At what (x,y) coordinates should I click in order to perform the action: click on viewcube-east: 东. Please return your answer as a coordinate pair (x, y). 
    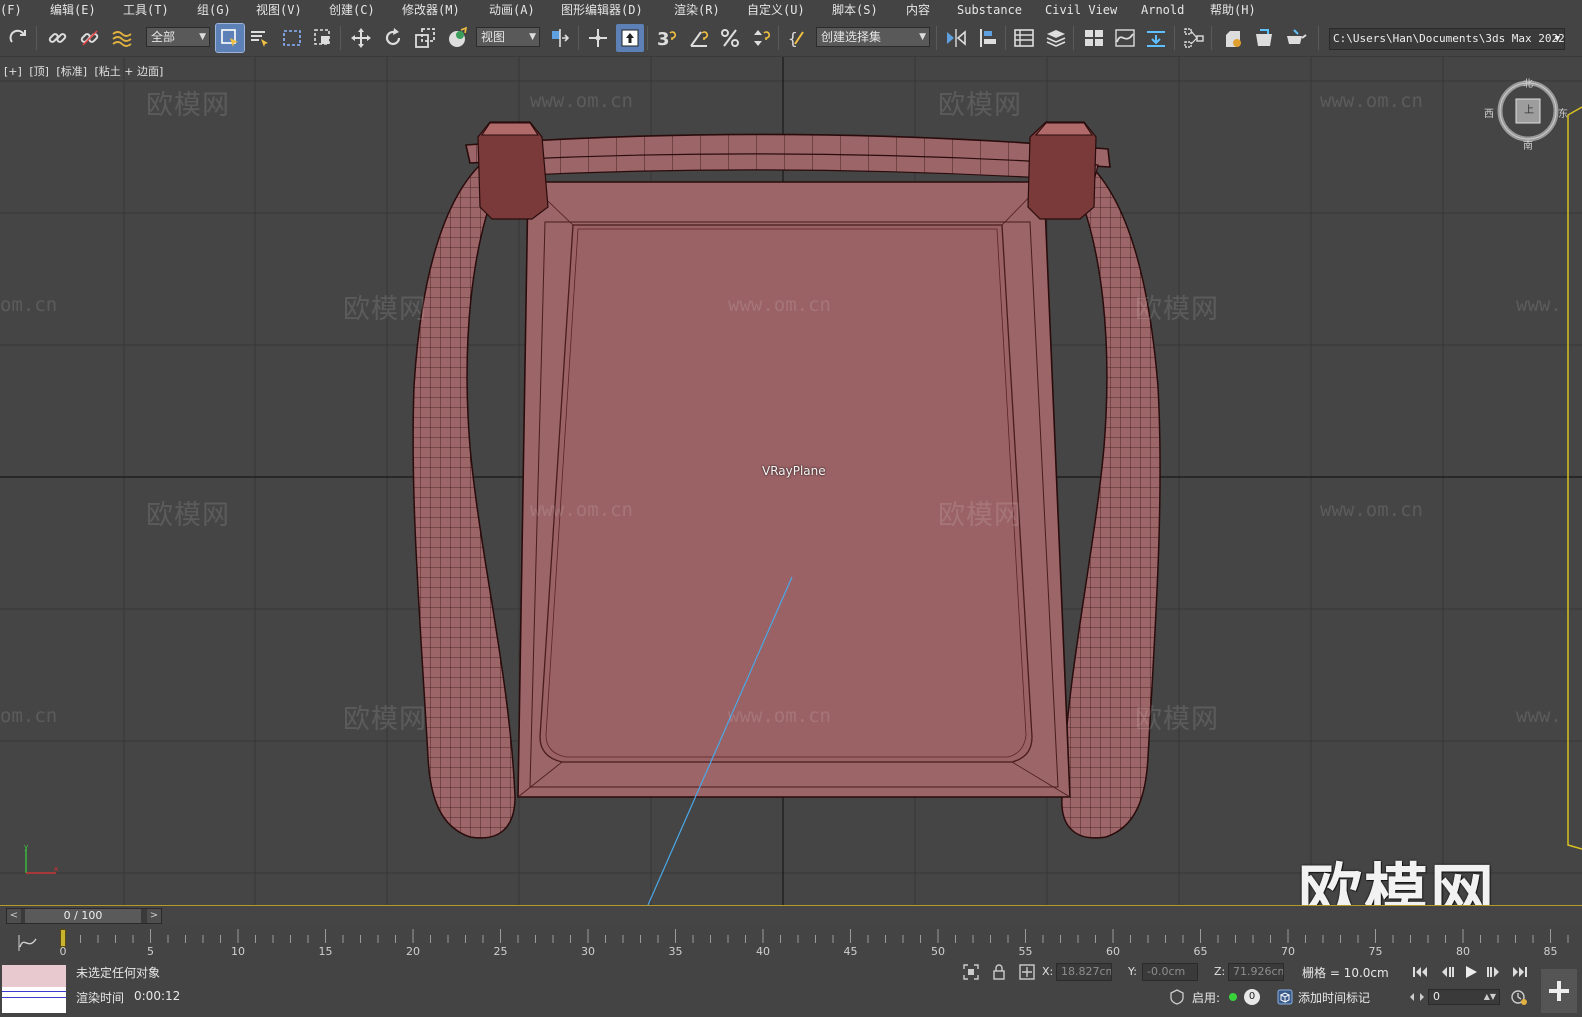
    Looking at the image, I should click on (1563, 112).